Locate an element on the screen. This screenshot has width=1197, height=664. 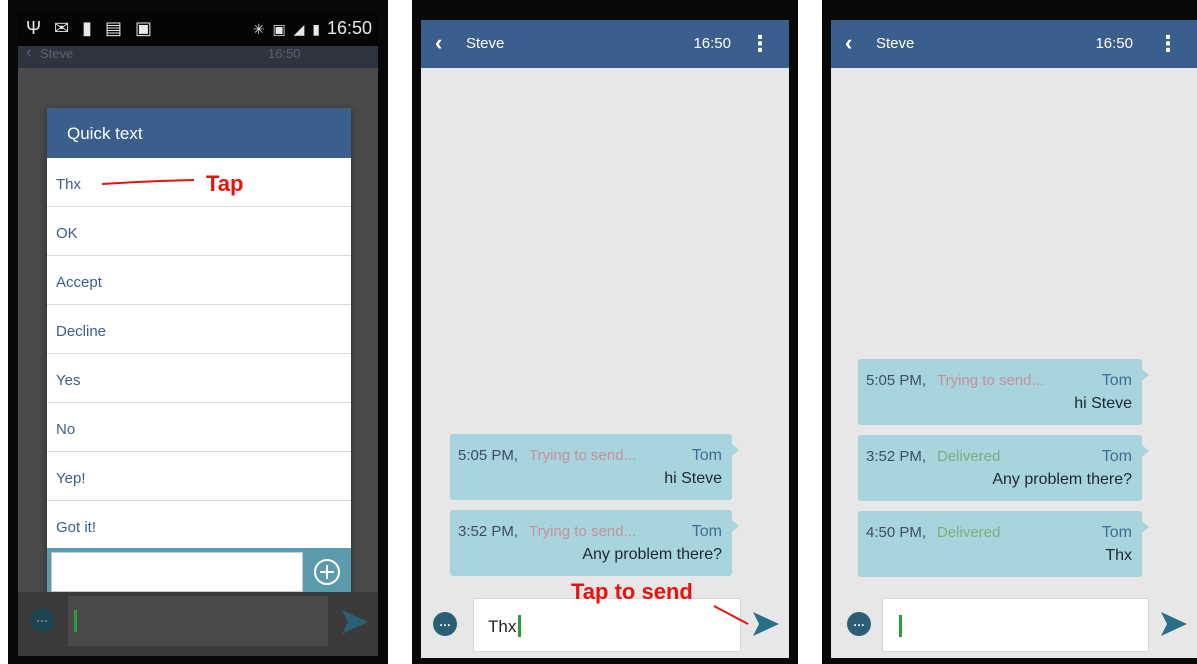
quick-text-item-label: Yep! is located at coordinates (71, 478).